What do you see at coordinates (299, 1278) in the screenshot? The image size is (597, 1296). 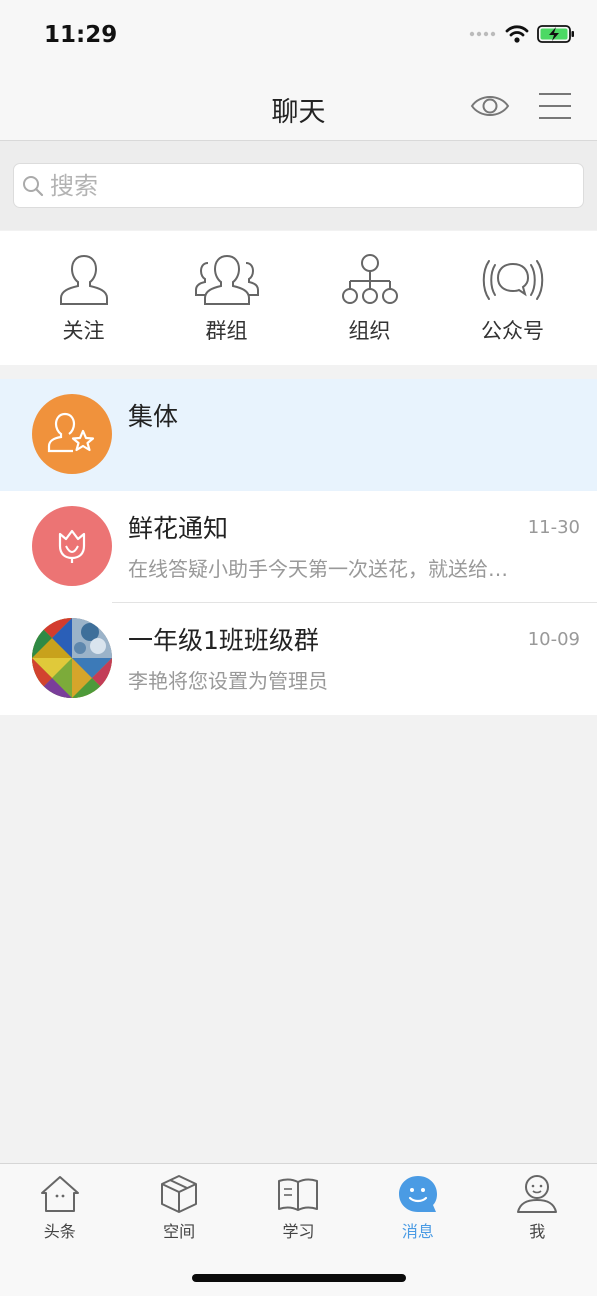 I see `home-indicator` at bounding box center [299, 1278].